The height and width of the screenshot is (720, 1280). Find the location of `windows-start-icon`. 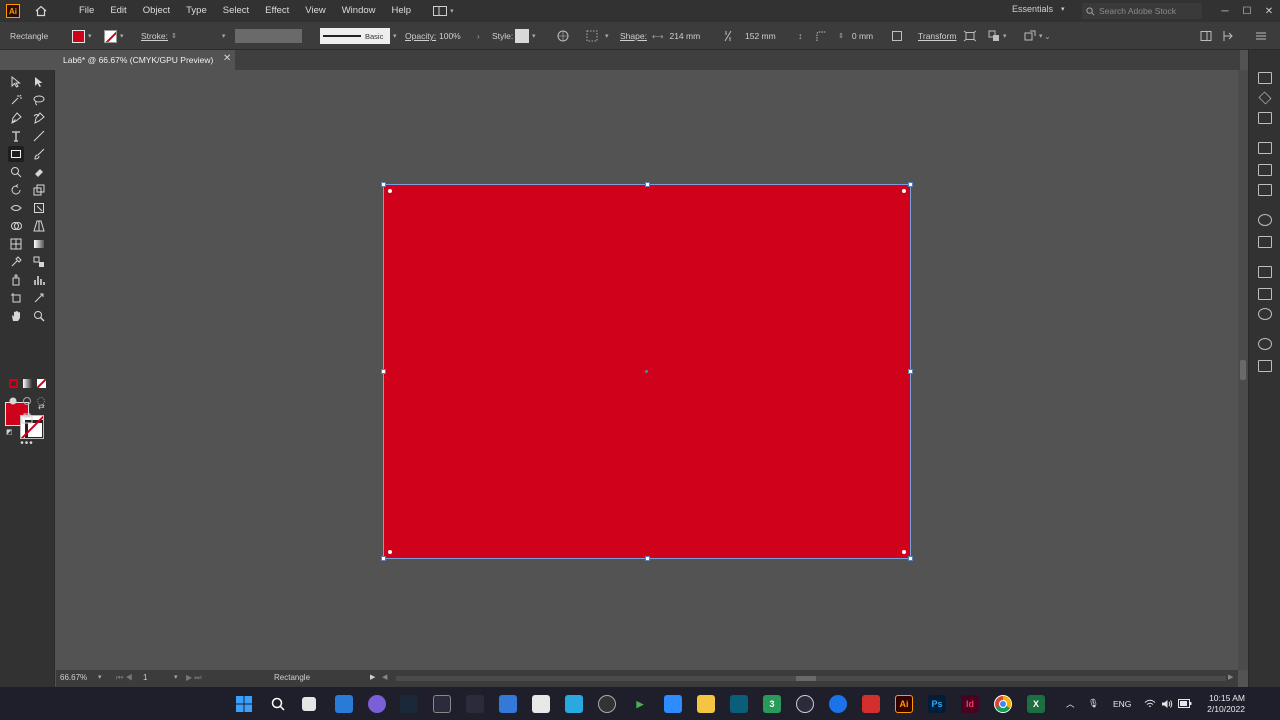

windows-start-icon is located at coordinates (244, 704).